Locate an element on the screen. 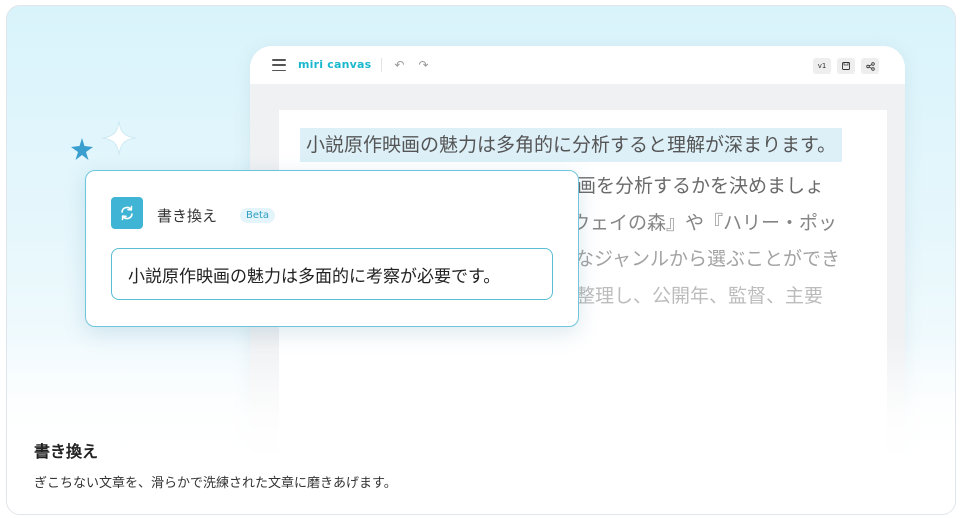 The width and height of the screenshot is (960, 518). popover-title: 書き換え is located at coordinates (187, 216).